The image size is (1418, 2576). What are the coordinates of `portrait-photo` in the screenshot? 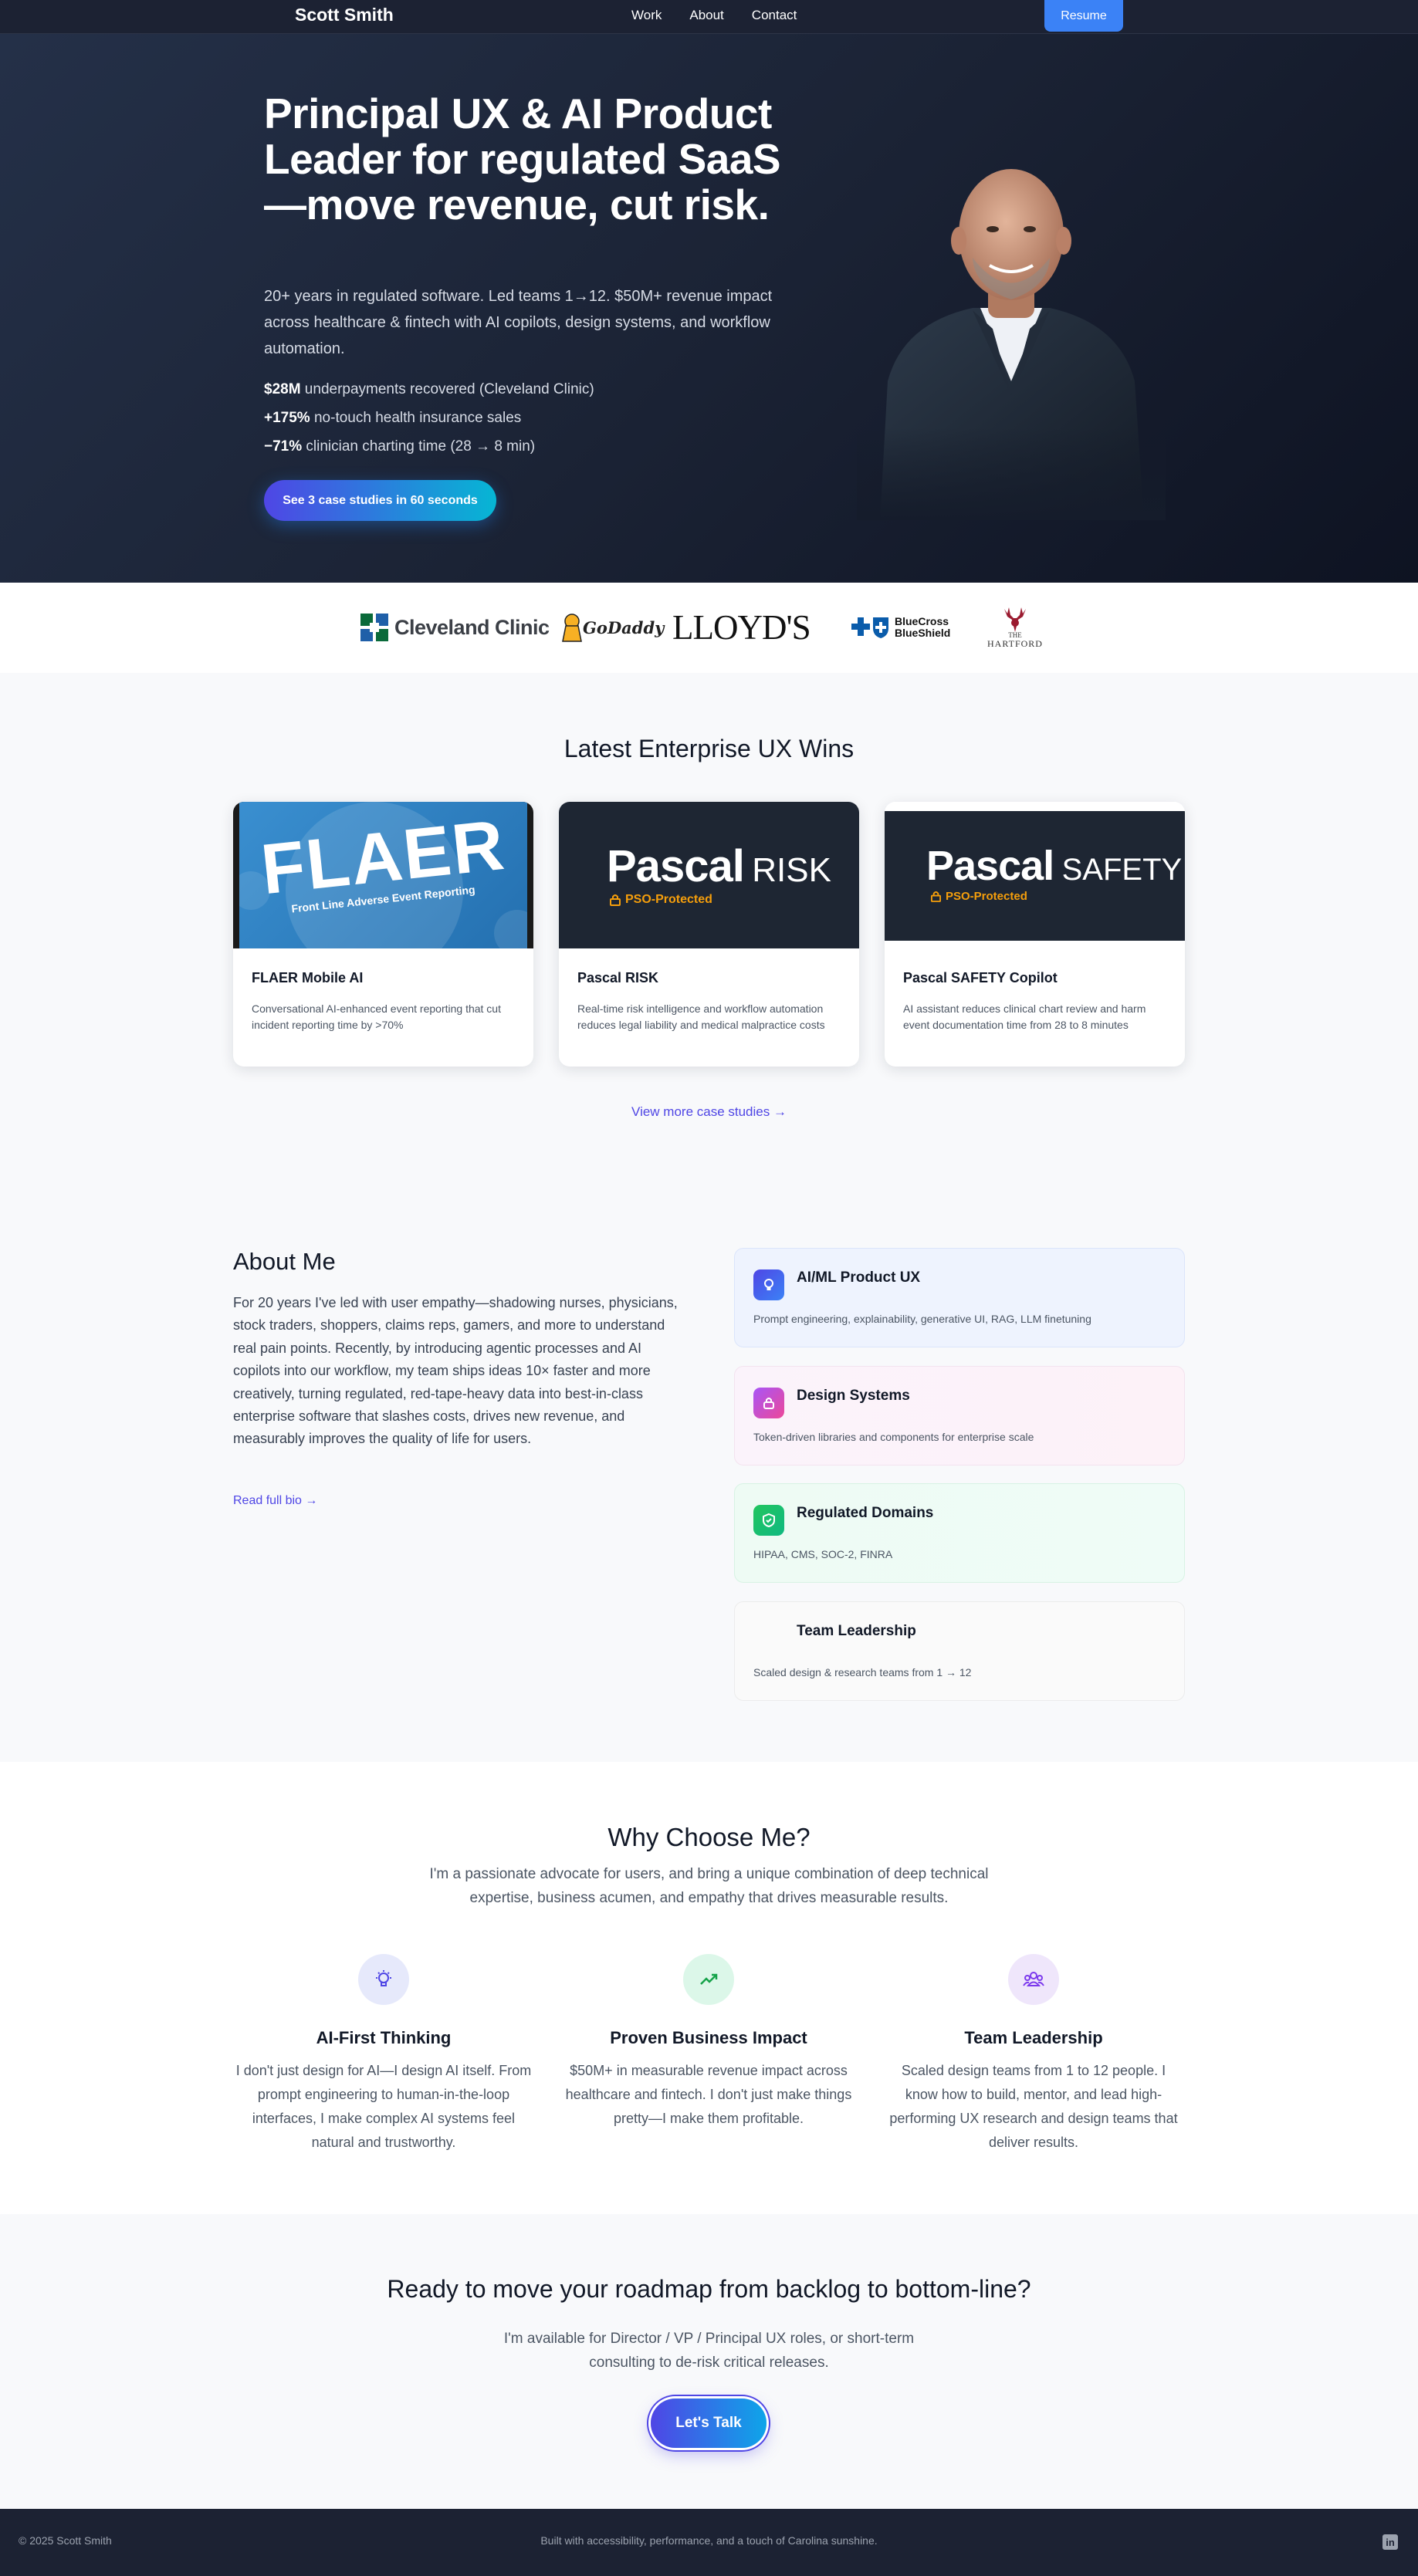 It's located at (1011, 335).